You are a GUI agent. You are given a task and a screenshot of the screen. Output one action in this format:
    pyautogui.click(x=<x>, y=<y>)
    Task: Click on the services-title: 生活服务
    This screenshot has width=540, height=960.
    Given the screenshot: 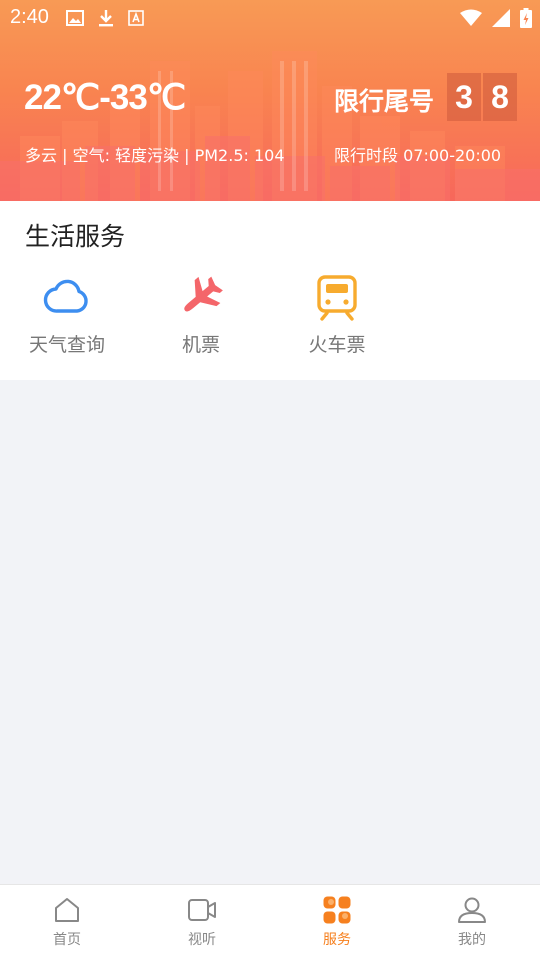 What is the action you would take?
    pyautogui.click(x=75, y=236)
    